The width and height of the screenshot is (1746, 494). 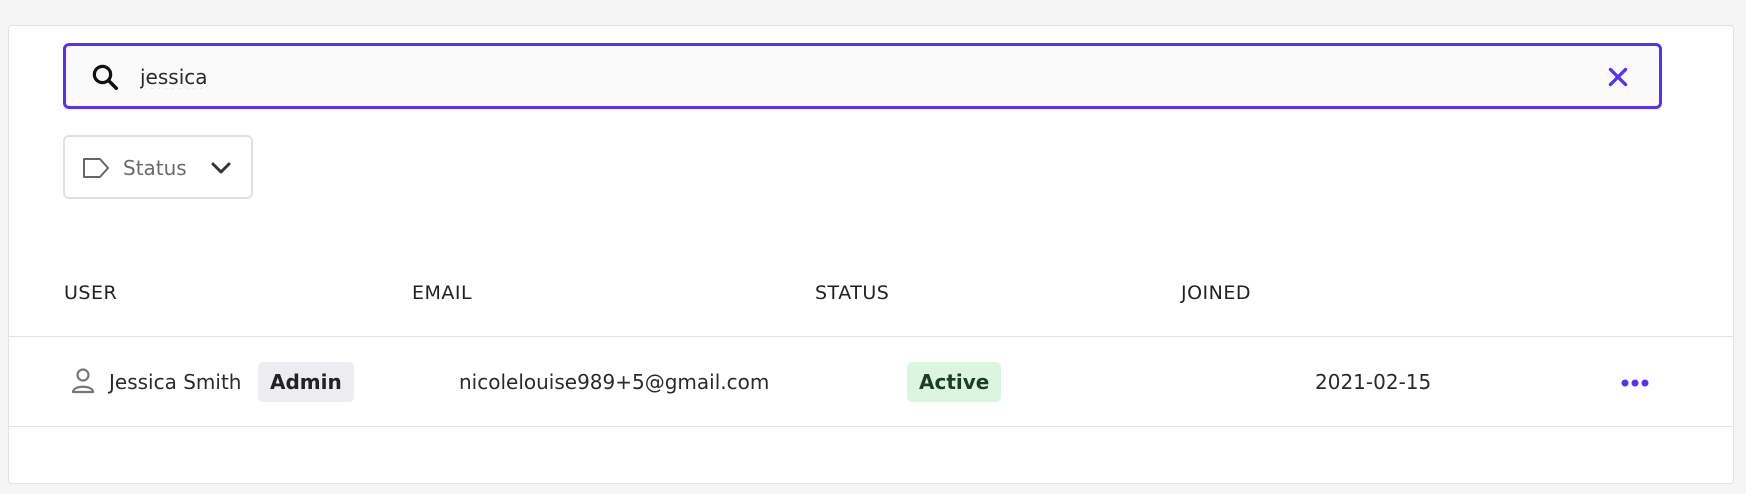 I want to click on search-box, so click(x=862, y=76).